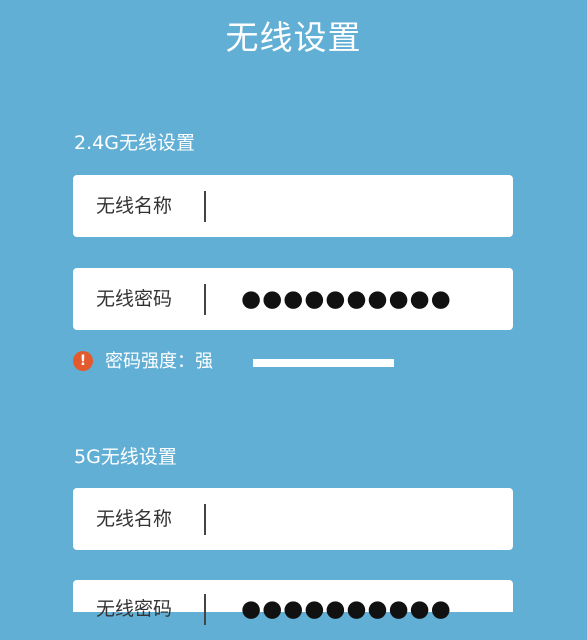 The width and height of the screenshot is (587, 640). What do you see at coordinates (363, 519) in the screenshot?
I see `wifi-name-input-5g` at bounding box center [363, 519].